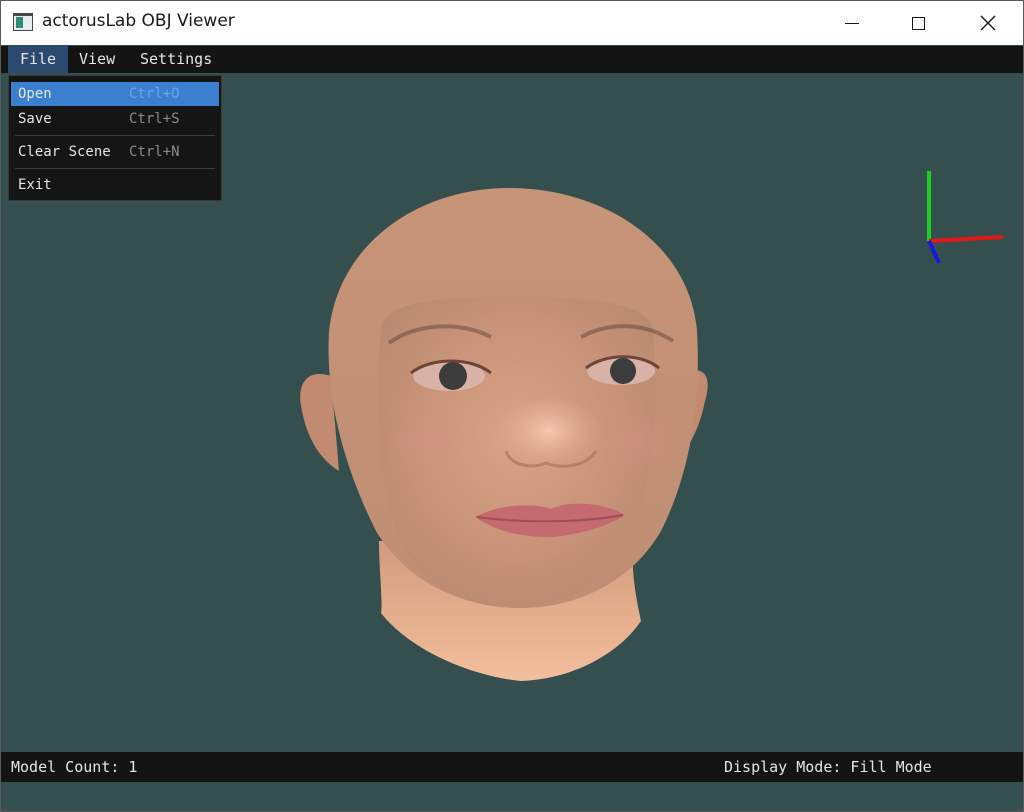 The width and height of the screenshot is (1024, 812). What do you see at coordinates (512, 767) in the screenshot?
I see `status-bar: Model Count: 1 Display Mode: Fill Mode` at bounding box center [512, 767].